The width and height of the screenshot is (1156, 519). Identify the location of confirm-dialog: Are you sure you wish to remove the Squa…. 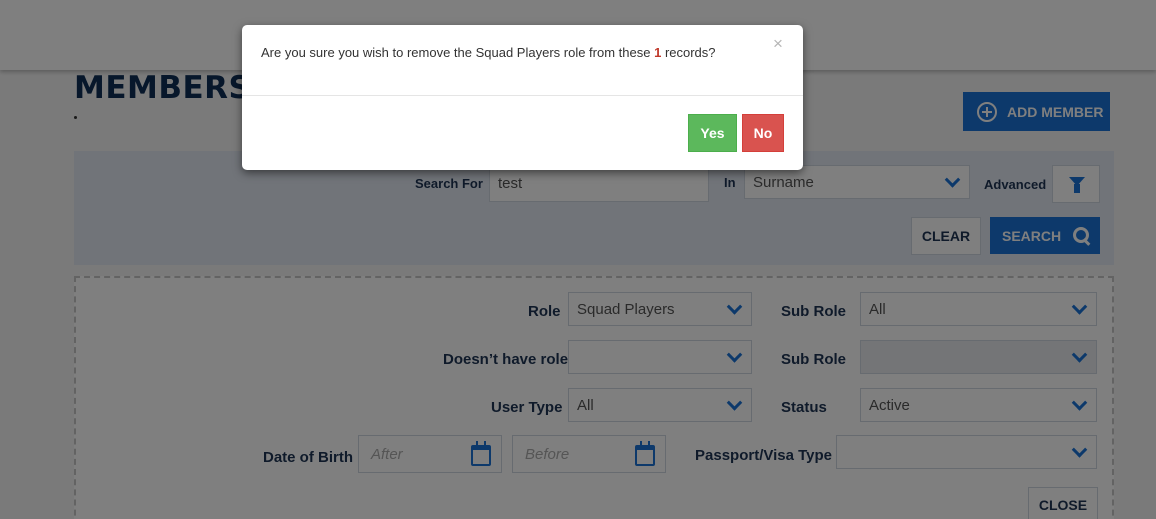
(522, 97).